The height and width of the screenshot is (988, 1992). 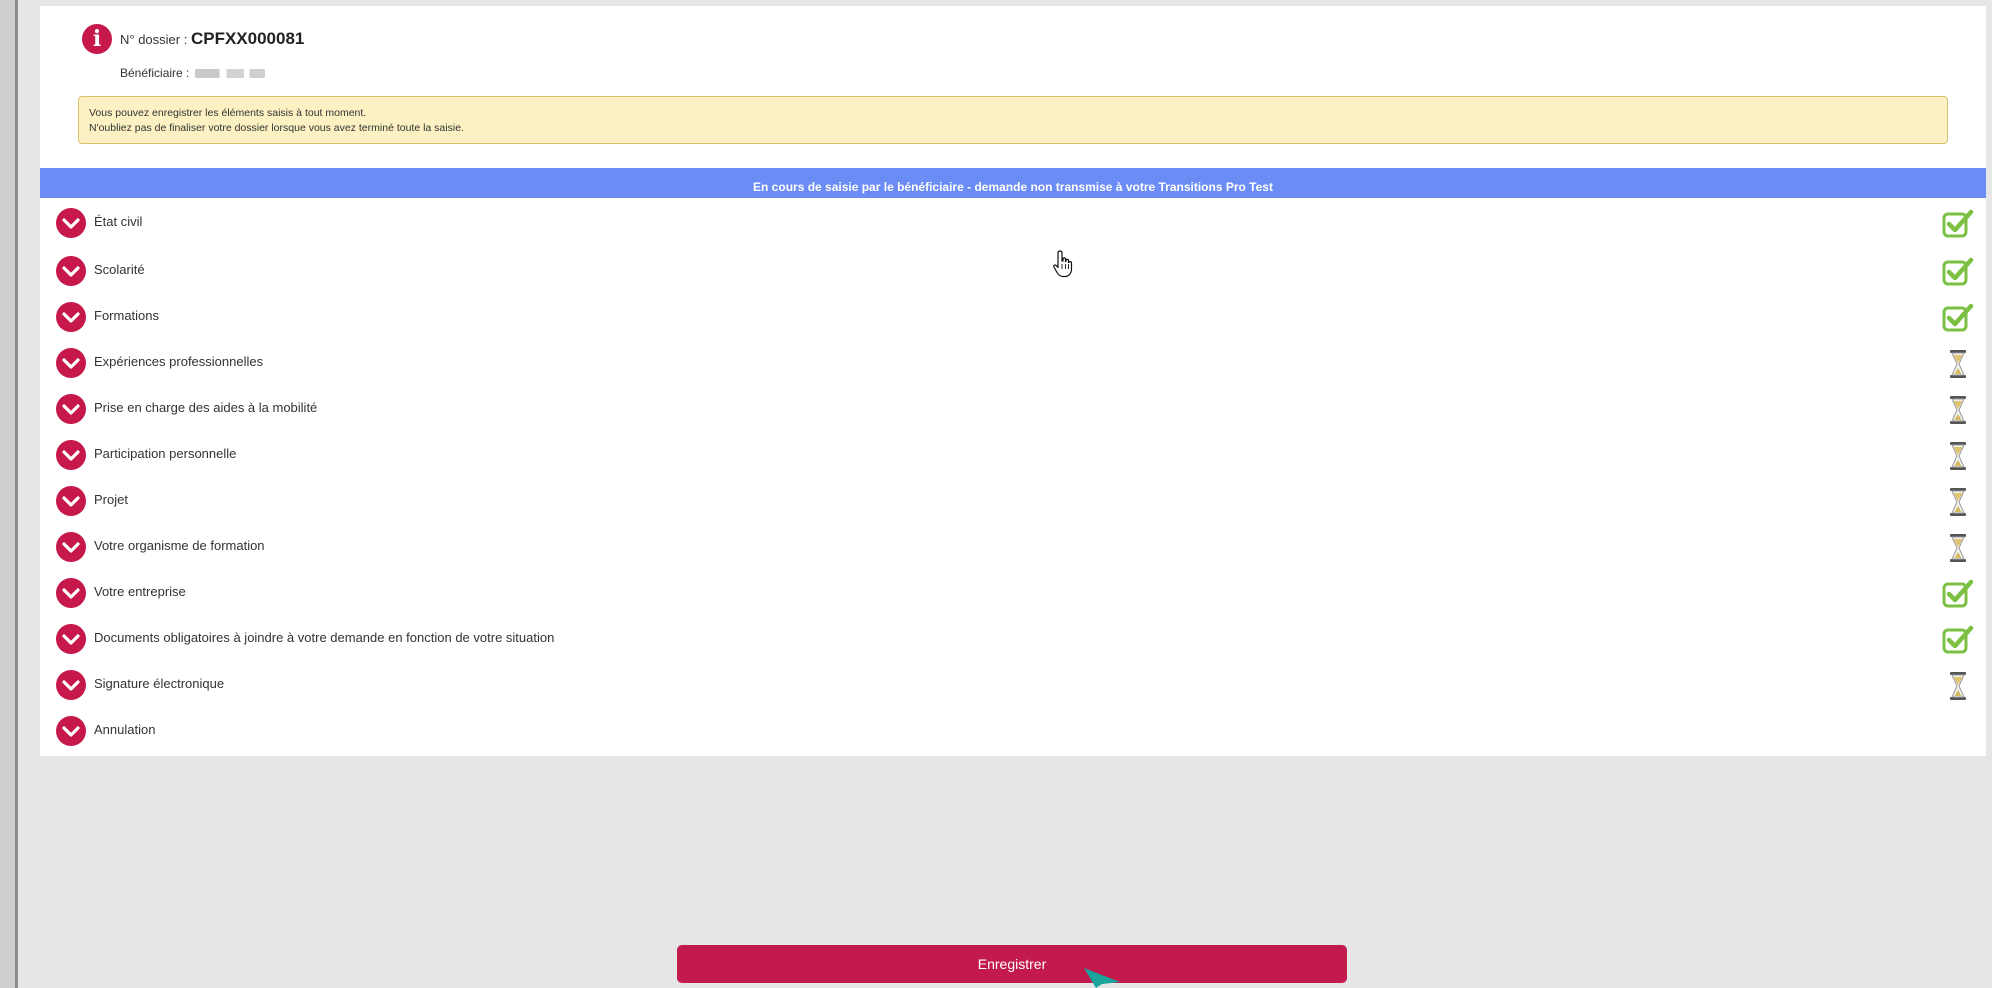 What do you see at coordinates (1013, 363) in the screenshot?
I see `section-row: Expériences professionnelles` at bounding box center [1013, 363].